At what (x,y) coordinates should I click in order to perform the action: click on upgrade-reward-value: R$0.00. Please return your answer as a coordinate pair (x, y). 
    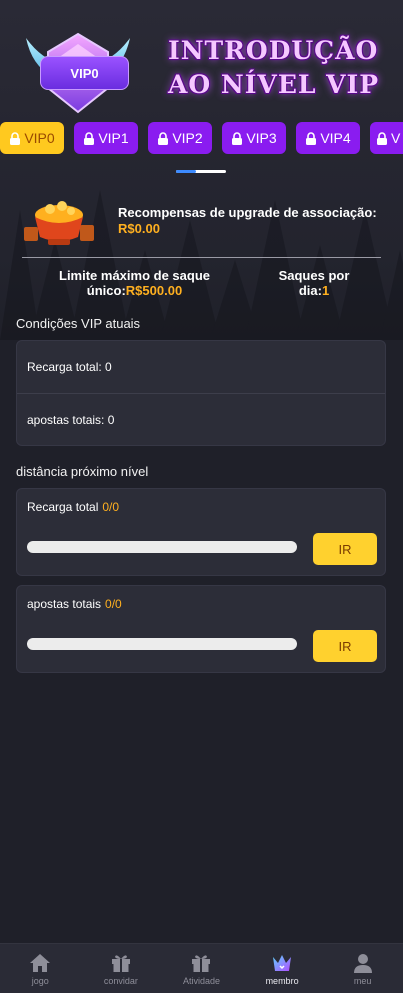
    Looking at the image, I should click on (139, 228).